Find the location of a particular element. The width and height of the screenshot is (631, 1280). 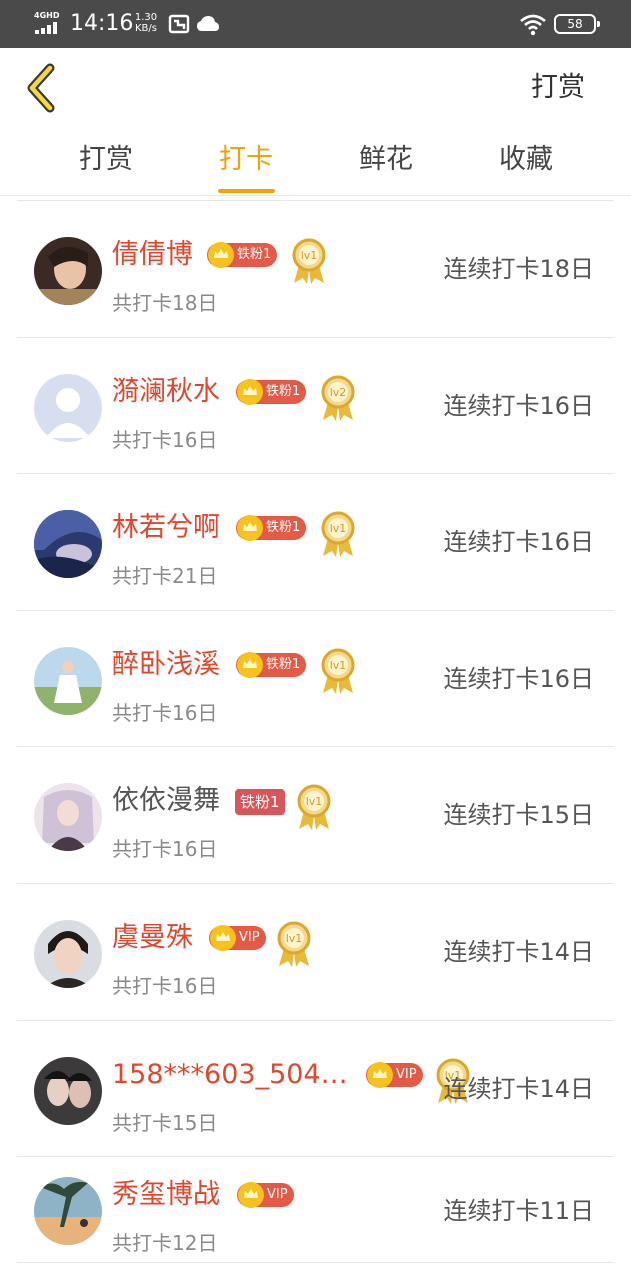

active-tab-indicator is located at coordinates (246, 191).